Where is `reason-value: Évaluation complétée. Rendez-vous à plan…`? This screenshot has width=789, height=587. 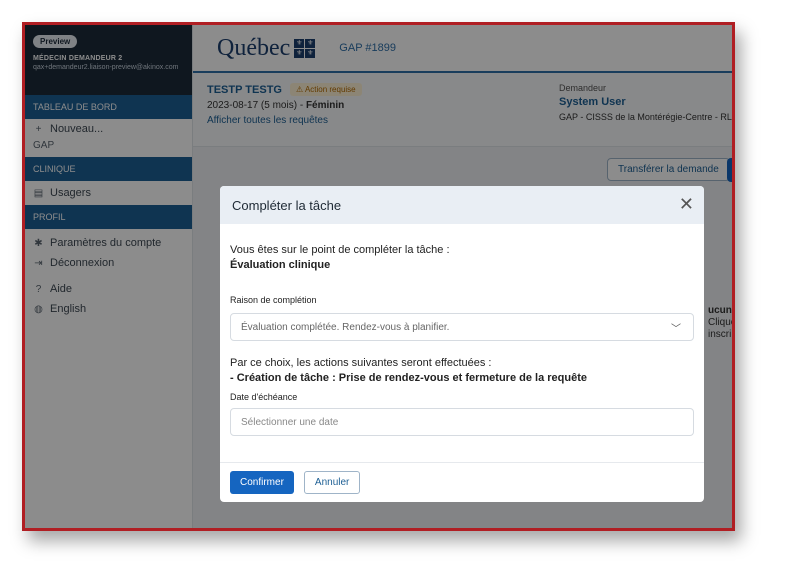 reason-value: Évaluation complétée. Rendez-vous à plan… is located at coordinates (345, 327).